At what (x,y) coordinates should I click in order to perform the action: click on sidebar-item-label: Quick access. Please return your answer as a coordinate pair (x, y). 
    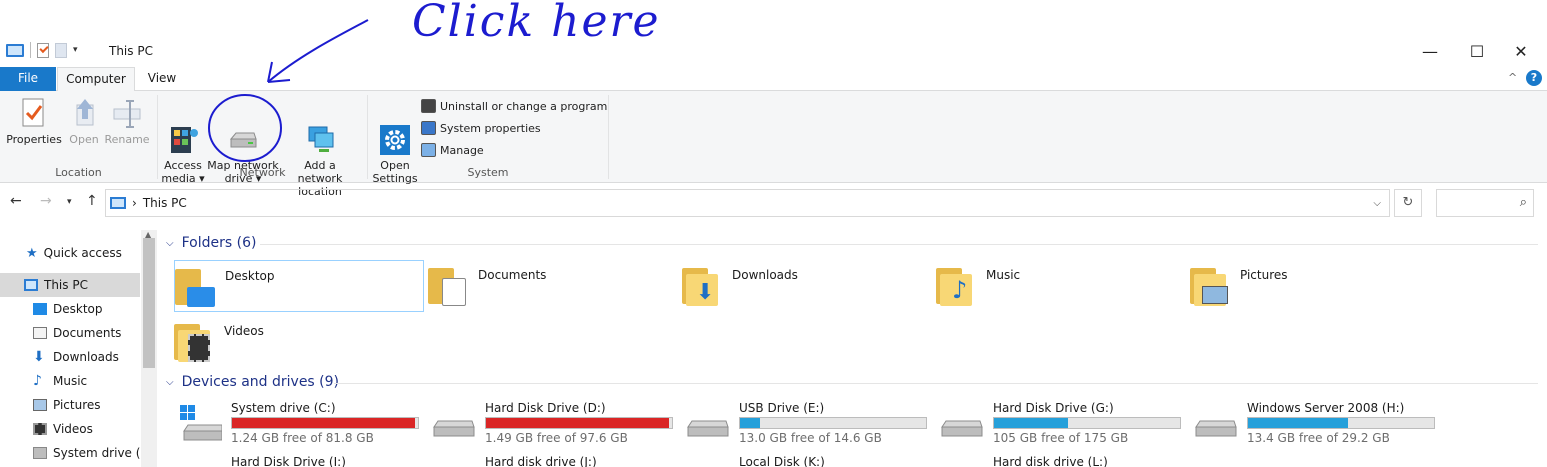
    Looking at the image, I should click on (82, 253).